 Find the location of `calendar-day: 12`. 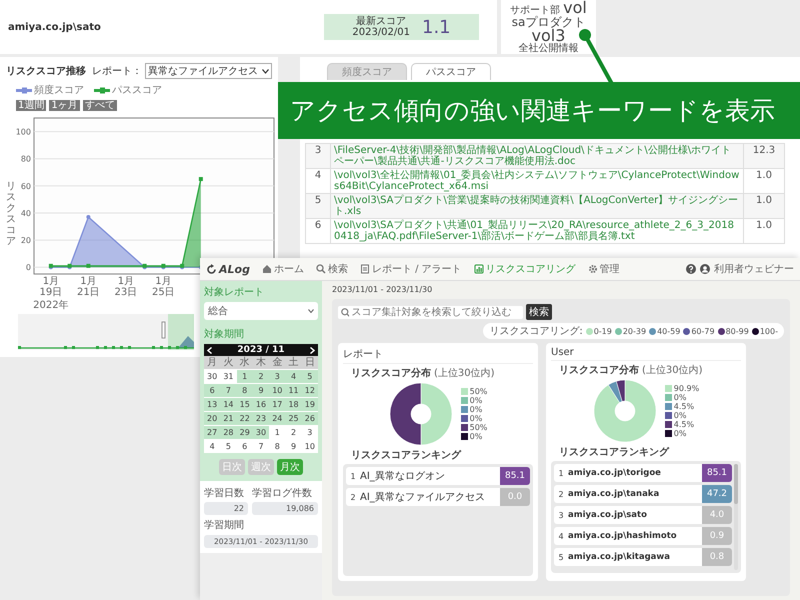

calendar-day: 12 is located at coordinates (310, 390).